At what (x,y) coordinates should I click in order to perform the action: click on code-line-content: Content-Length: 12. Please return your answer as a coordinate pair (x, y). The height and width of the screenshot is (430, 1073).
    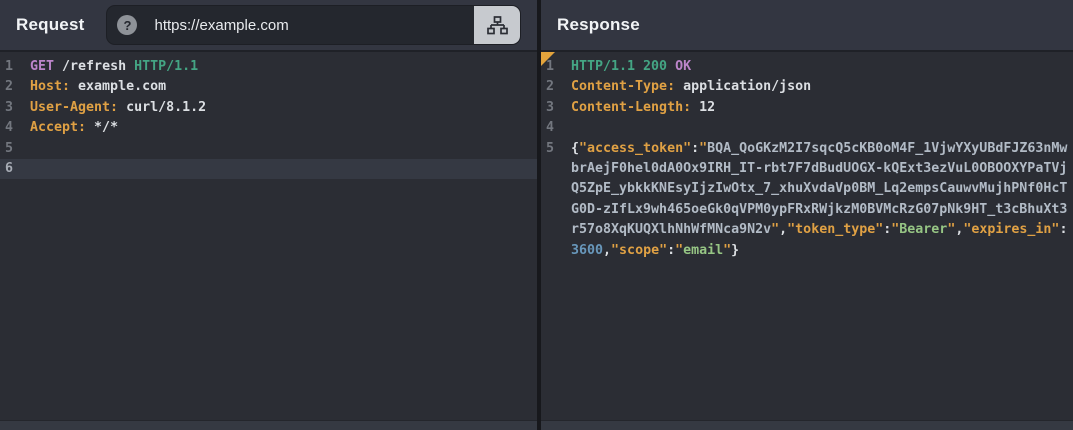
    Looking at the image, I should click on (643, 107).